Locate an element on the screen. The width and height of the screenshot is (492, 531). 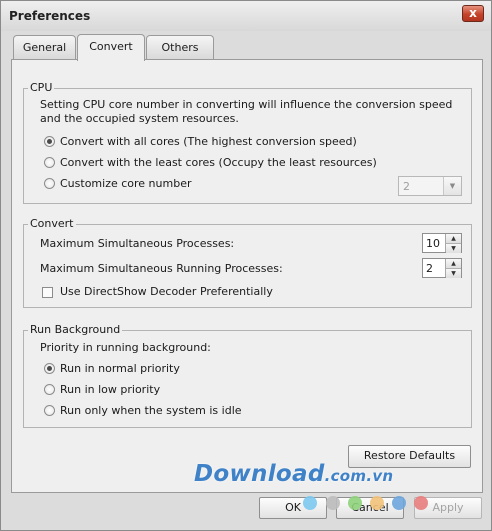
core-number-value: 2 is located at coordinates (406, 186).